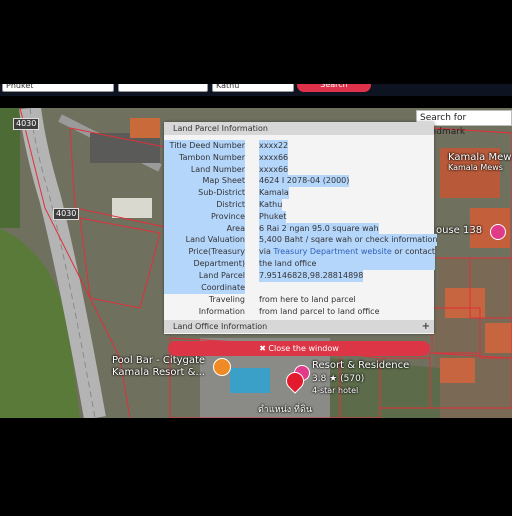 The height and width of the screenshot is (516, 512). Describe the element at coordinates (479, 157) in the screenshot. I see `poi-label: Kamala Mew` at that location.